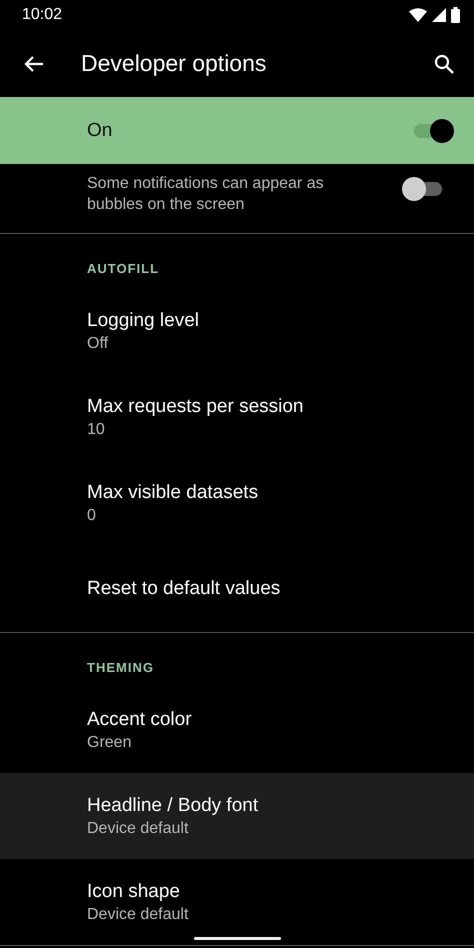  I want to click on back-arrow-icon, so click(34, 64).